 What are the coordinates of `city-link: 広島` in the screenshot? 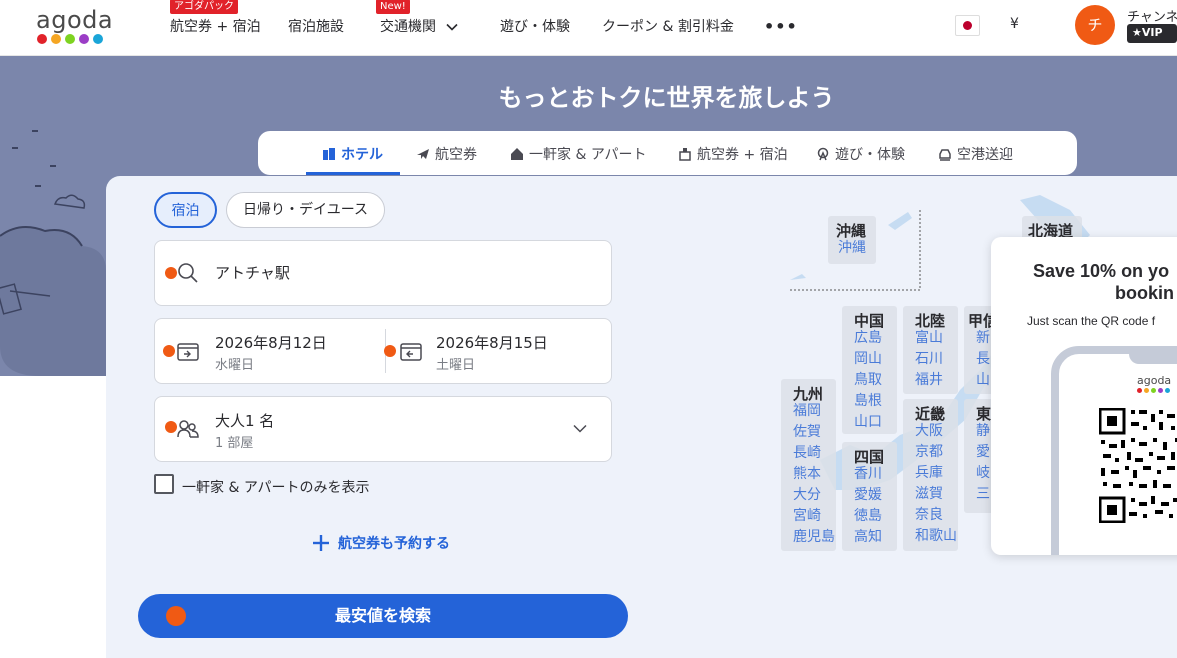 It's located at (868, 338).